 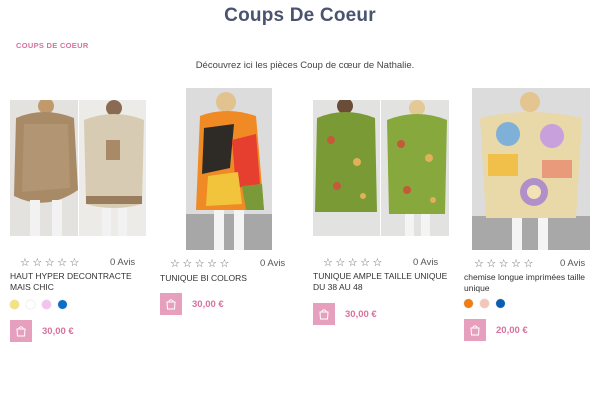 I want to click on color-swatch-white, so click(x=30, y=304).